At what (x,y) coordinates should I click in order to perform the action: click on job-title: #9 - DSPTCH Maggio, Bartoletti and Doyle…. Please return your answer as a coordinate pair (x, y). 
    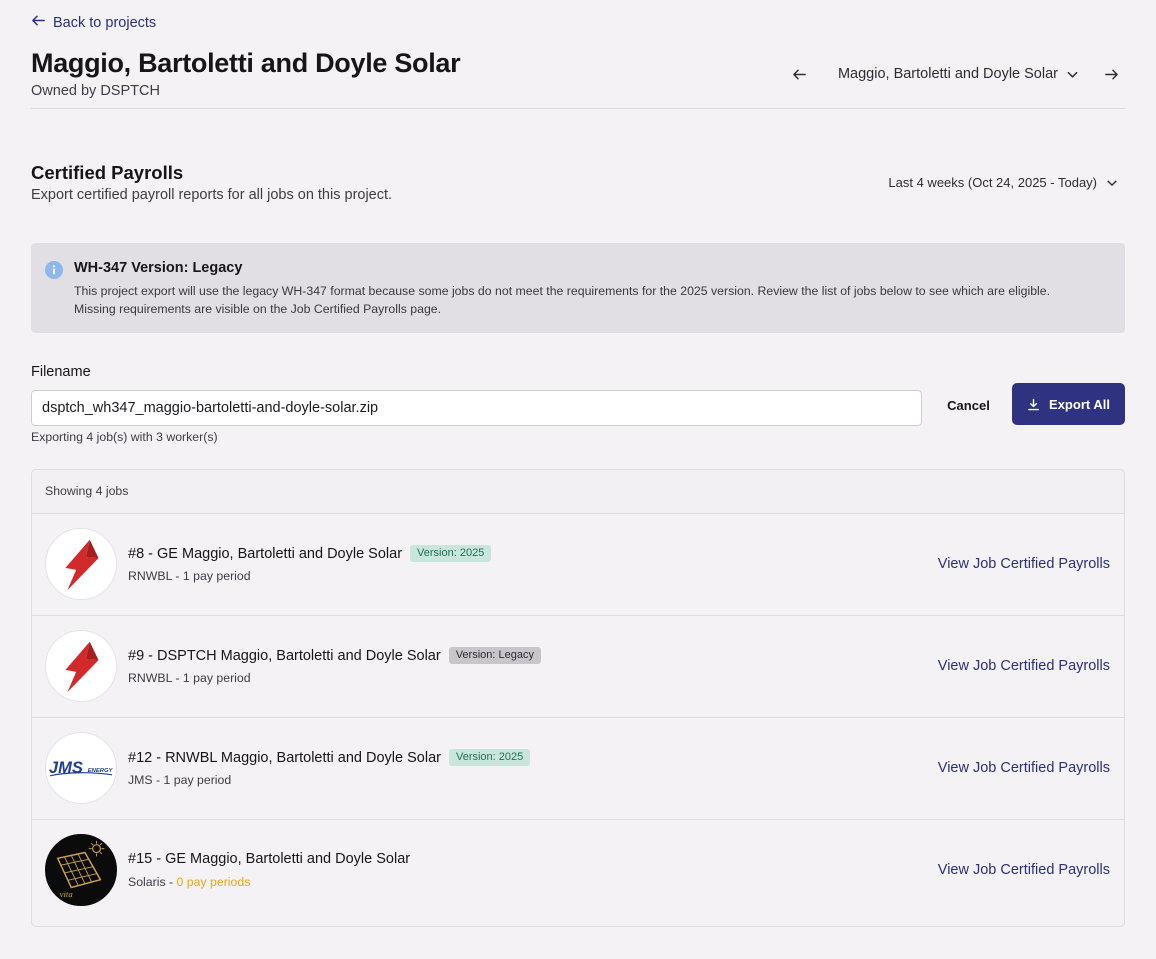
    Looking at the image, I should click on (284, 655).